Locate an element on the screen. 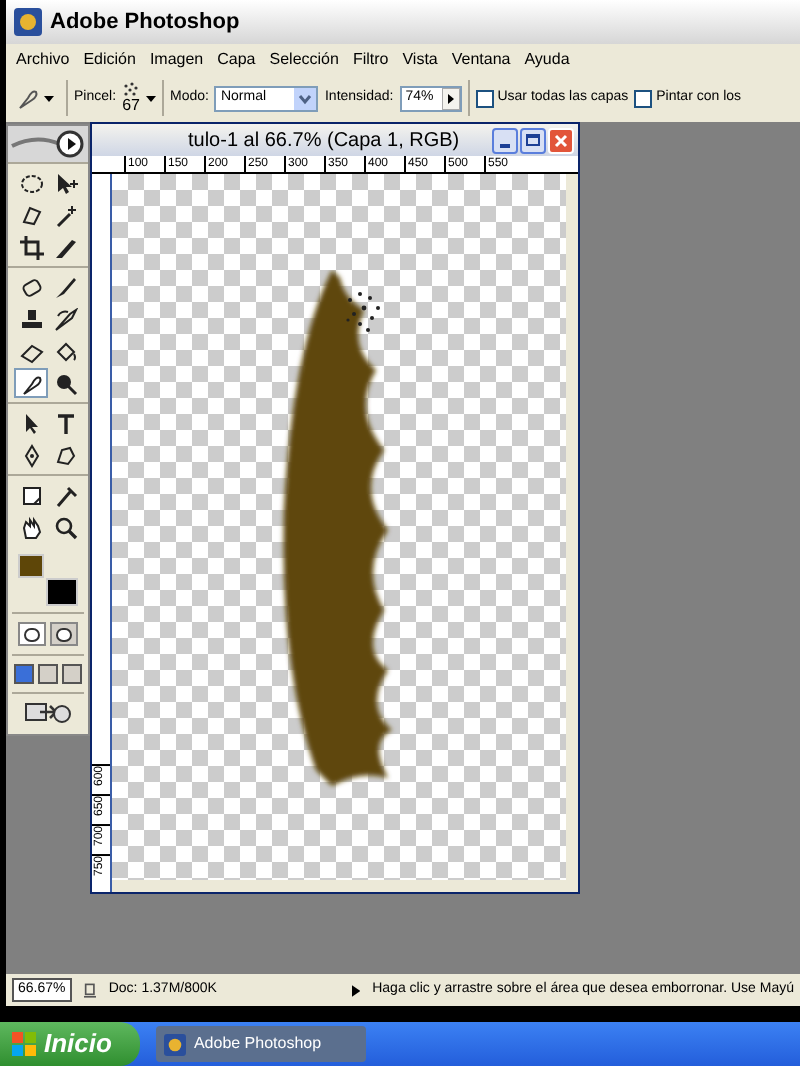 This screenshot has height=1066, width=800. slider-arrow-icon is located at coordinates (450, 98).